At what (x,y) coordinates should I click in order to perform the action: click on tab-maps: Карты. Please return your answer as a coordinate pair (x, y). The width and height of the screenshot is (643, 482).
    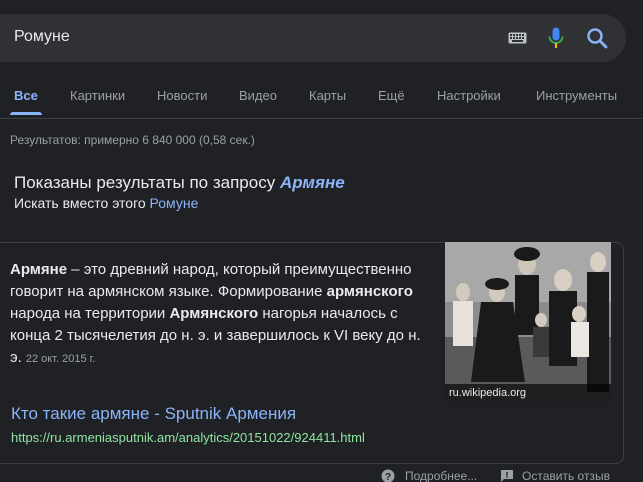
    Looking at the image, I should click on (327, 95).